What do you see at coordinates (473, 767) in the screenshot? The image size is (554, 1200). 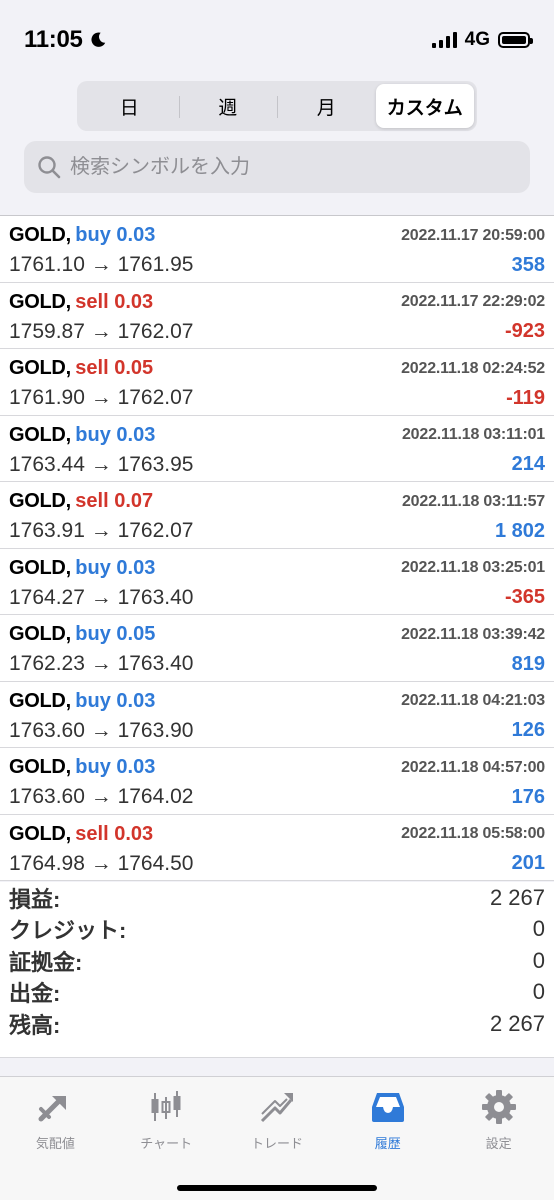 I see `trade-timestamp: 2022.11.18 04:57:00` at bounding box center [473, 767].